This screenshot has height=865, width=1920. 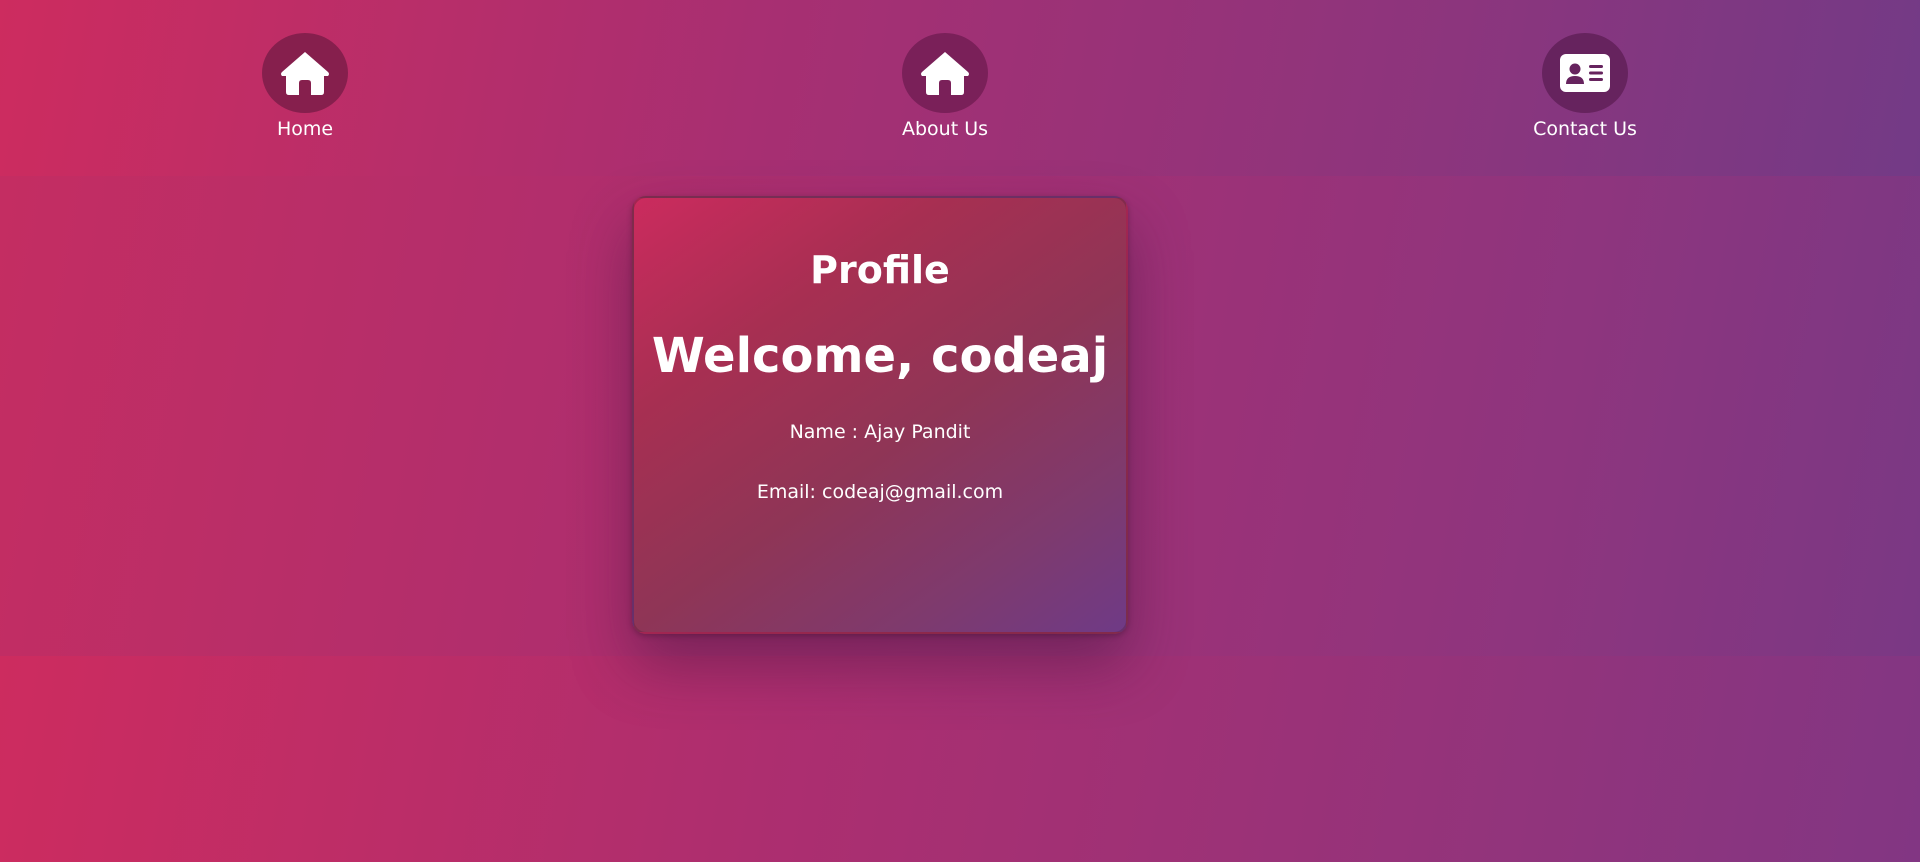 I want to click on nav-contact-label: Contact Us, so click(x=1585, y=129).